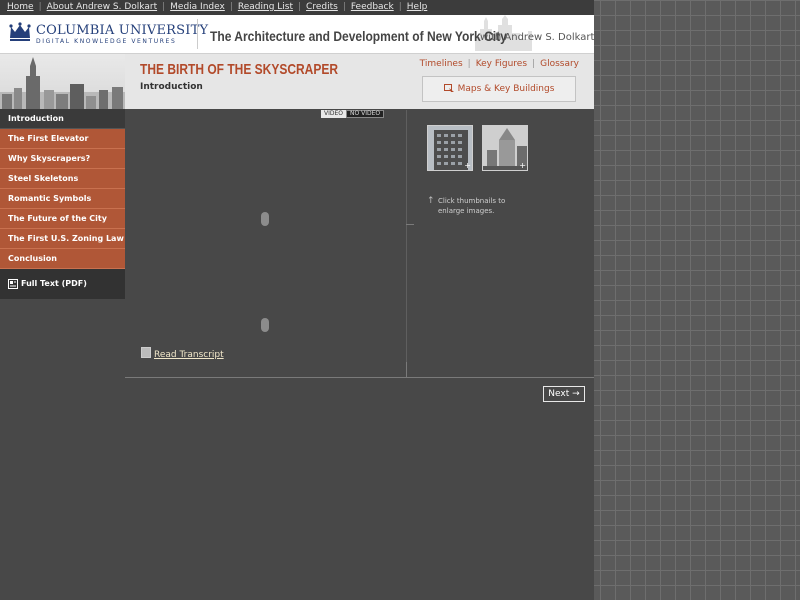  What do you see at coordinates (122, 30) in the screenshot?
I see `university-name: COLUMBIA UNIVERSITY` at bounding box center [122, 30].